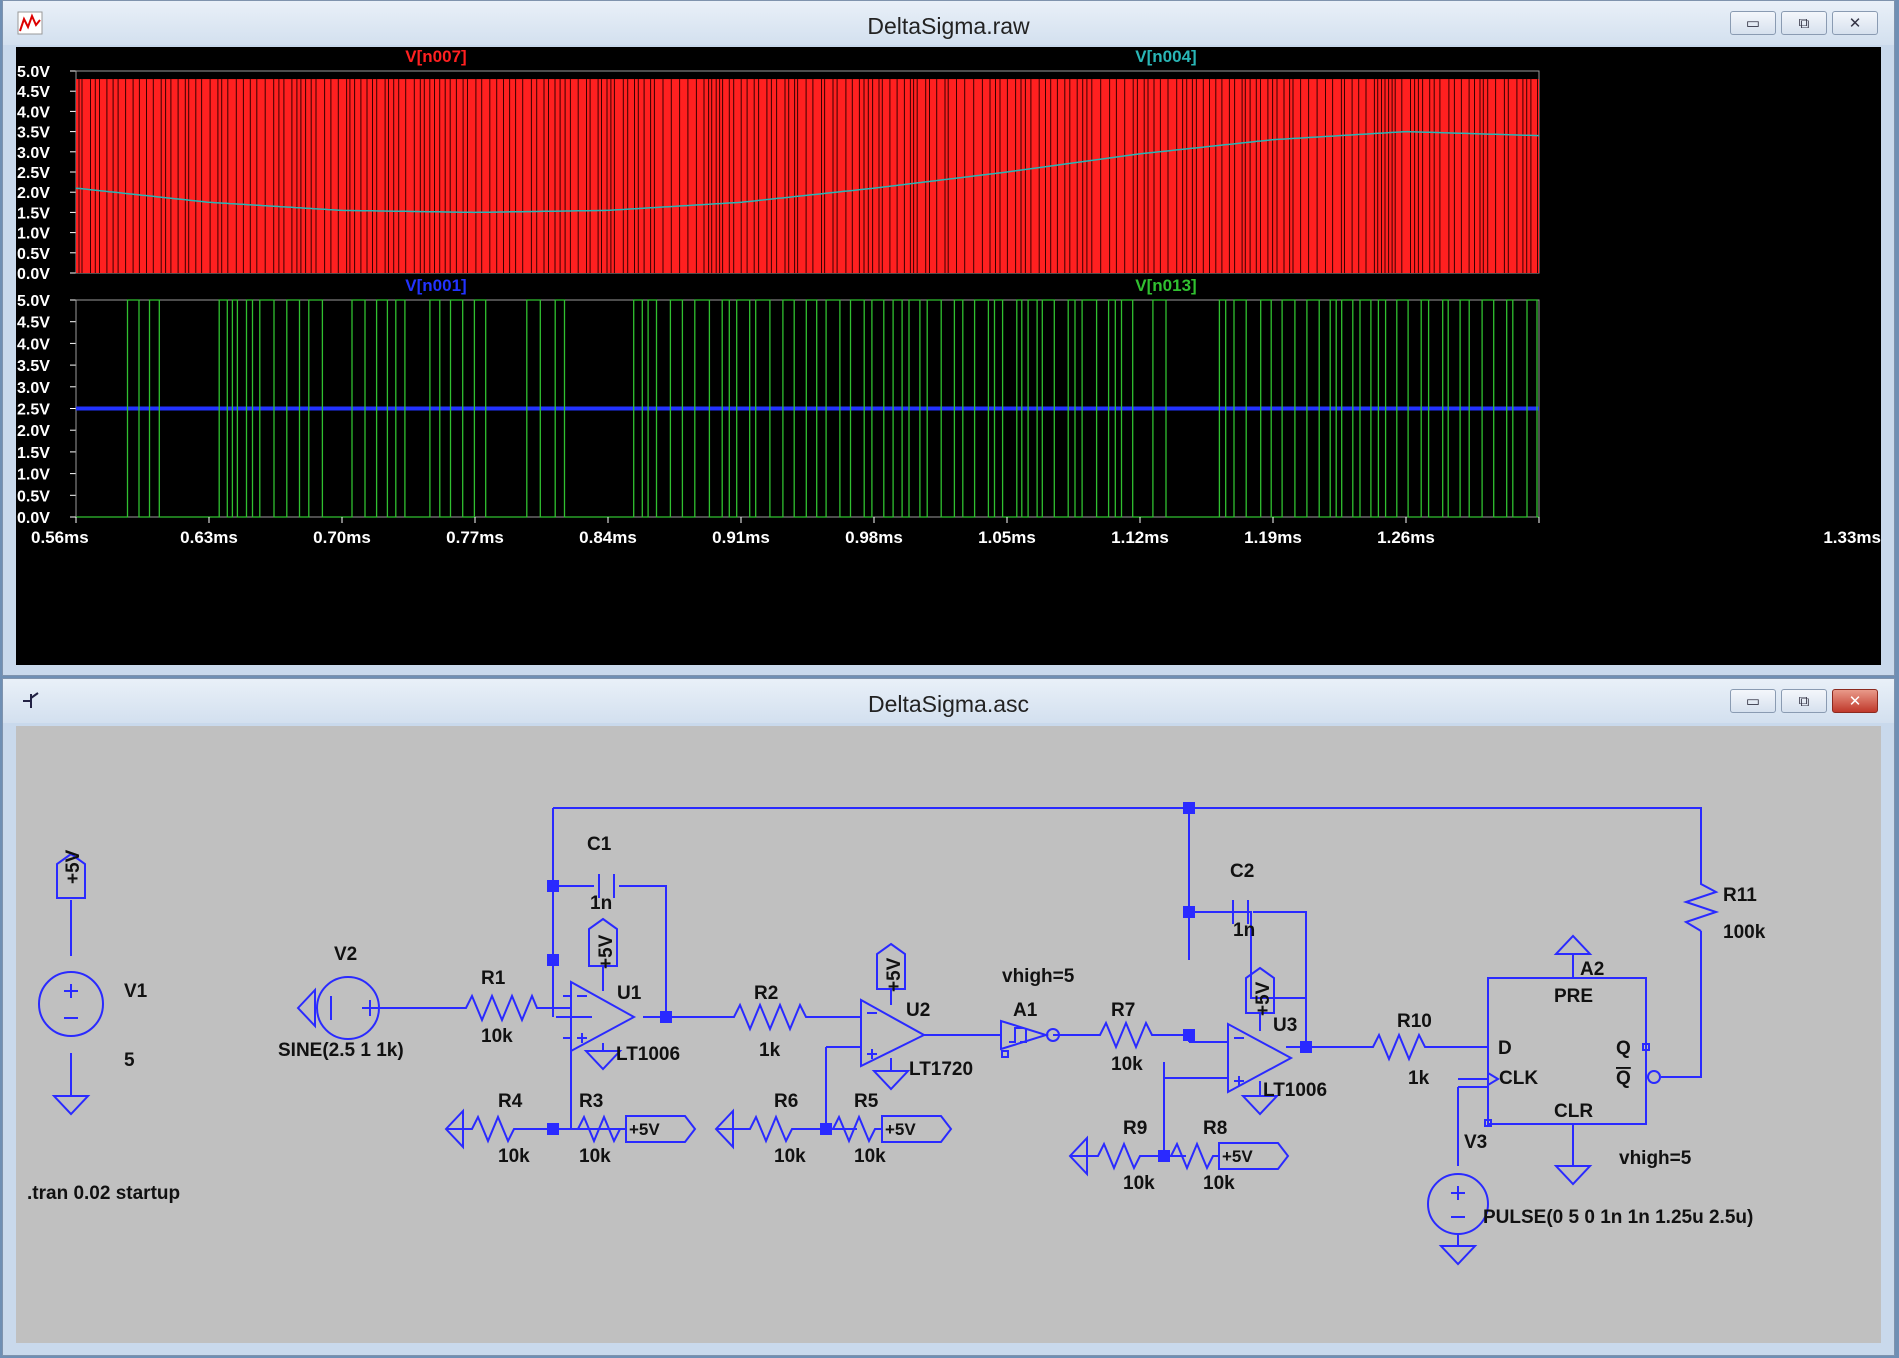 This screenshot has height=1358, width=1899. What do you see at coordinates (1118, 1156) in the screenshot?
I see `r9-resistor-symbol` at bounding box center [1118, 1156].